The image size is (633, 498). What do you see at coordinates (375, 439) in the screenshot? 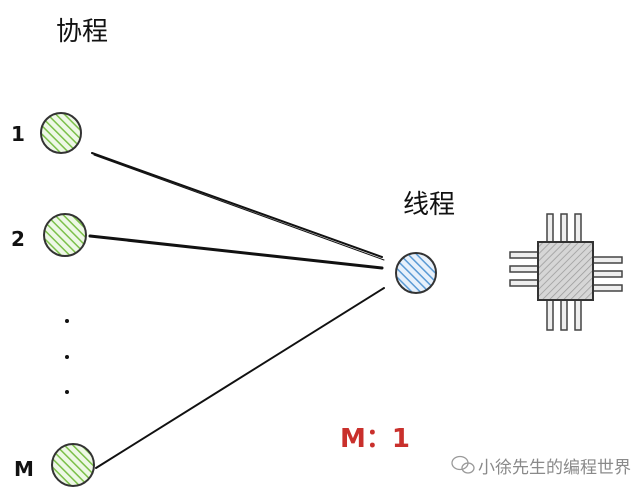
I see `ratio-label: M：1` at bounding box center [375, 439].